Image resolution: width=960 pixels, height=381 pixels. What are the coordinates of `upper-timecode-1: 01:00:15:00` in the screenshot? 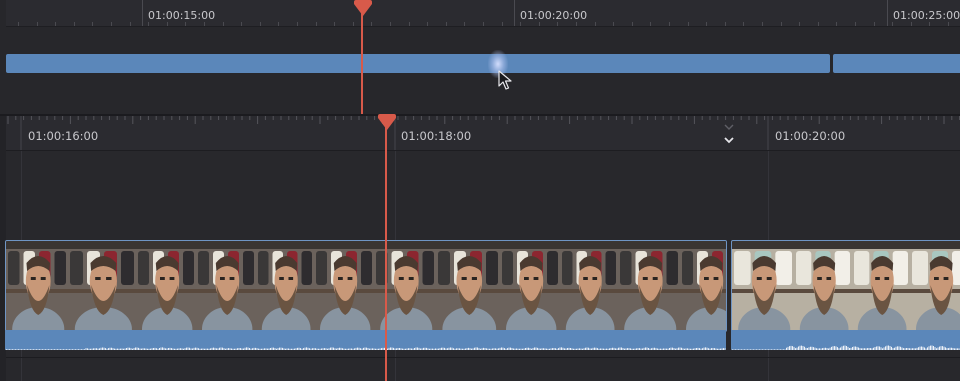 It's located at (182, 15).